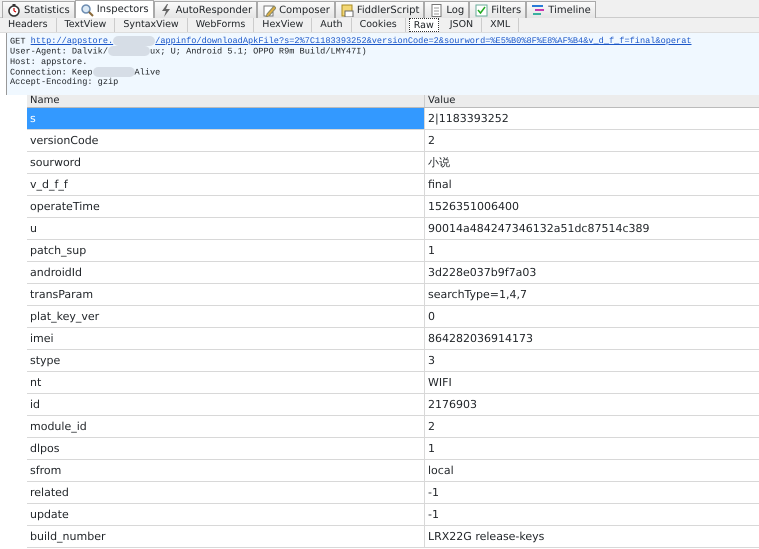 The height and width of the screenshot is (549, 759). What do you see at coordinates (226, 272) in the screenshot?
I see `table-cell: androidId` at bounding box center [226, 272].